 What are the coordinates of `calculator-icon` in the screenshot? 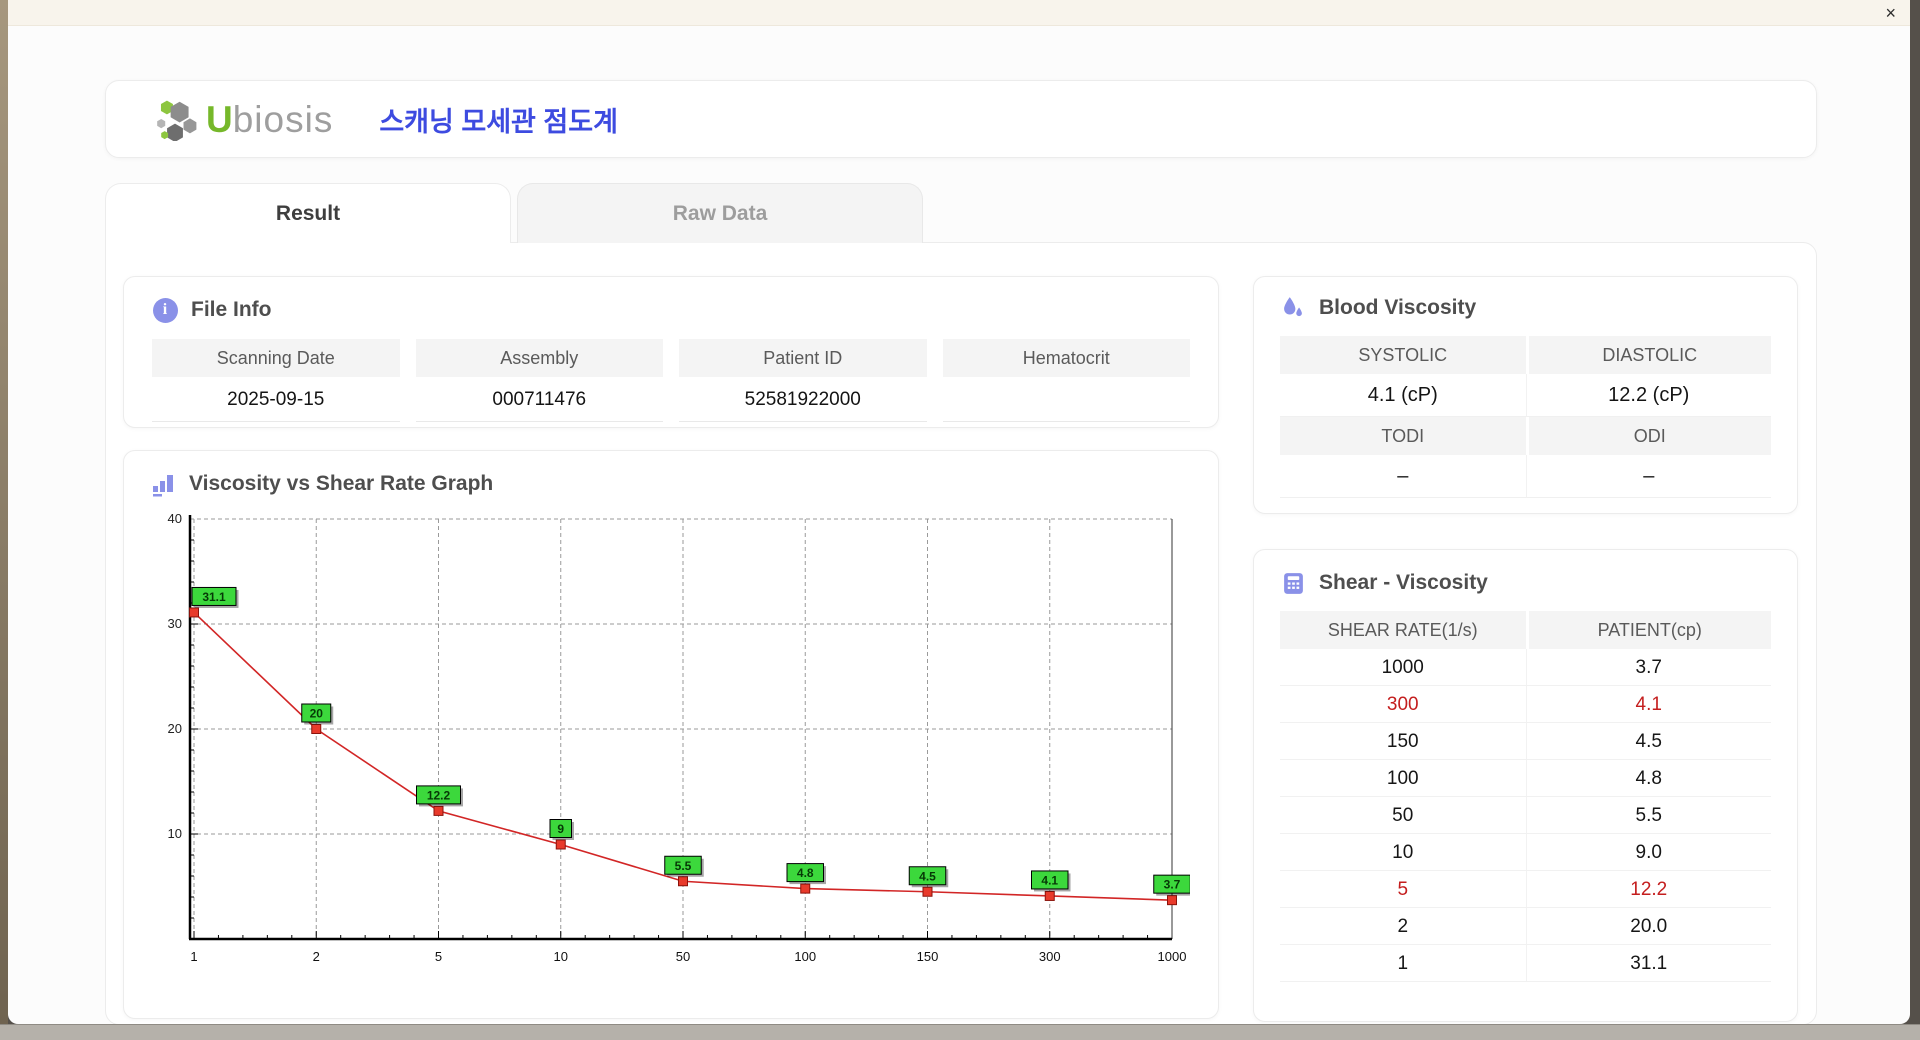 It's located at (1293, 583).